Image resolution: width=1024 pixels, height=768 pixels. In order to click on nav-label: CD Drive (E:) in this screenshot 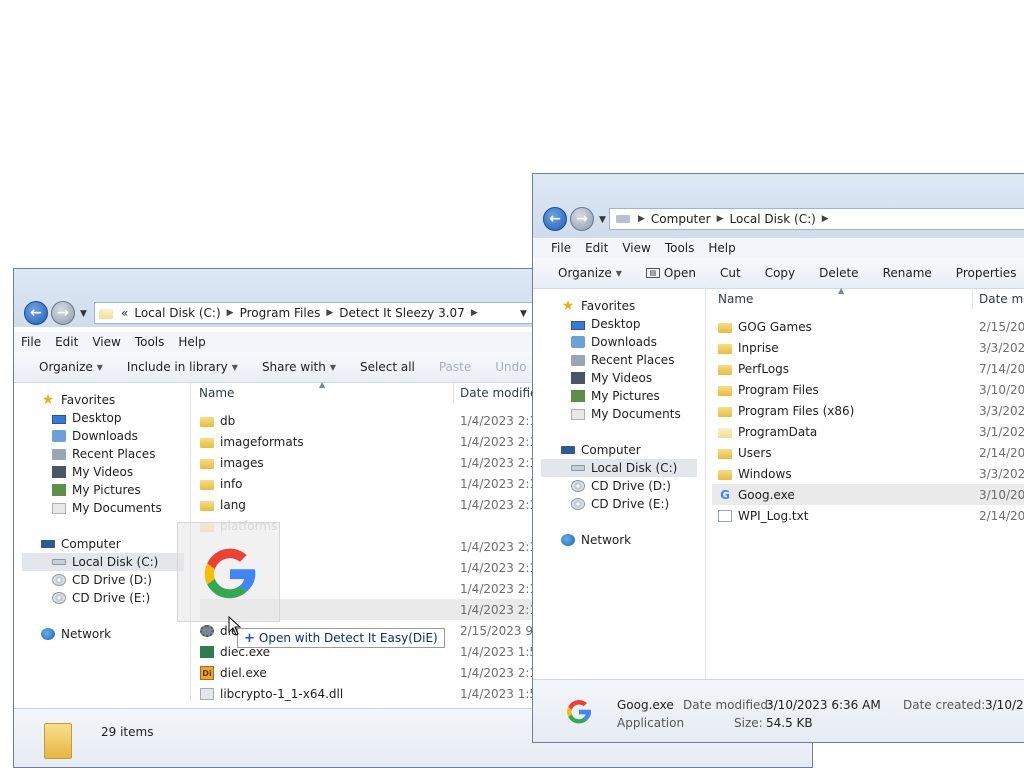, I will do `click(630, 504)`.